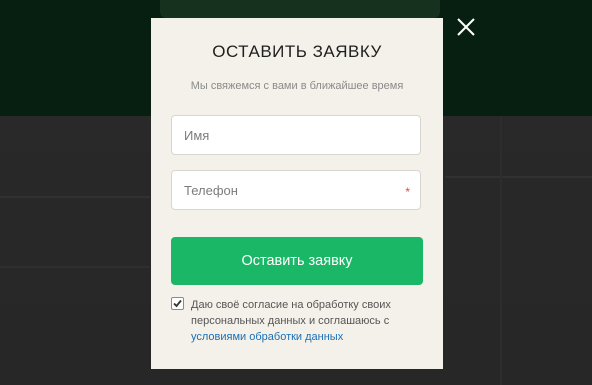  Describe the element at coordinates (297, 51) in the screenshot. I see `modal-title: ОСТАВИТЬ ЗАЯВКУ` at that location.